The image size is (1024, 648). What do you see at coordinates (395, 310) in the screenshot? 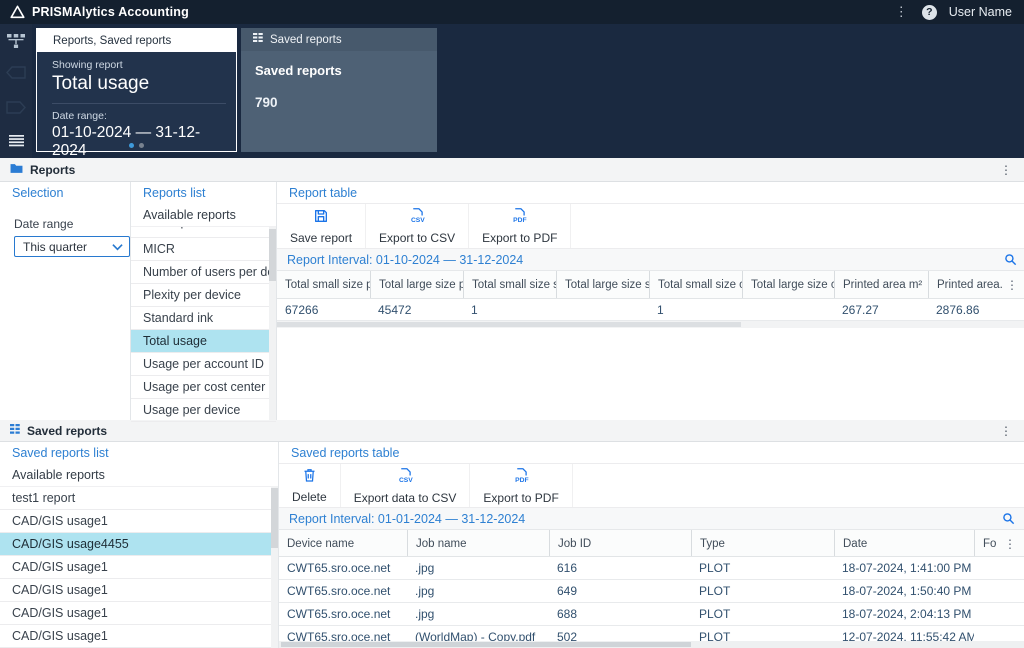
I see `table-cell: 45472` at bounding box center [395, 310].